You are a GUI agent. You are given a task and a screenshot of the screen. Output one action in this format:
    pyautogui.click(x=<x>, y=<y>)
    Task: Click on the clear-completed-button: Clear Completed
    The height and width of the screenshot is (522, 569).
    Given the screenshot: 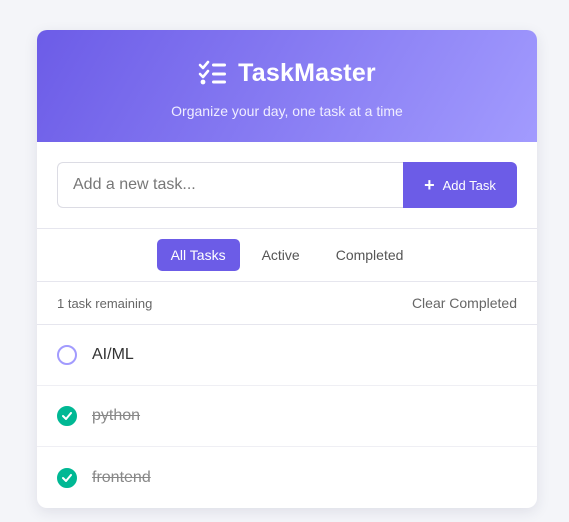 What is the action you would take?
    pyautogui.click(x=464, y=303)
    